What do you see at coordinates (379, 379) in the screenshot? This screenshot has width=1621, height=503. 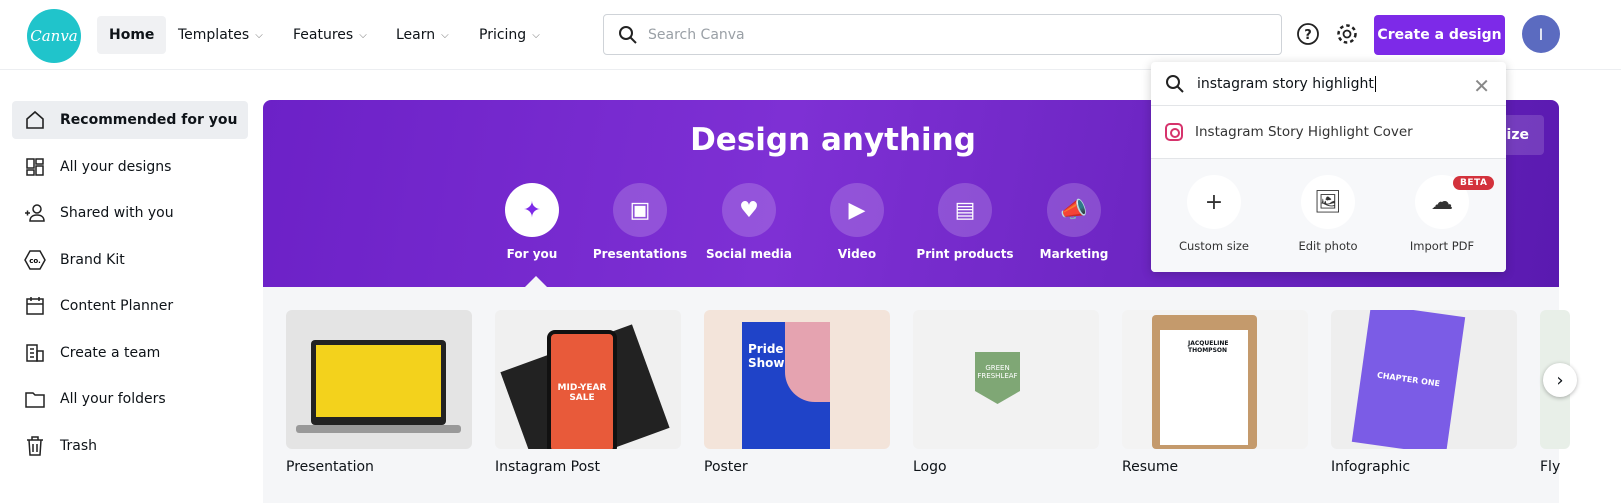 I see `template-card-presentation` at bounding box center [379, 379].